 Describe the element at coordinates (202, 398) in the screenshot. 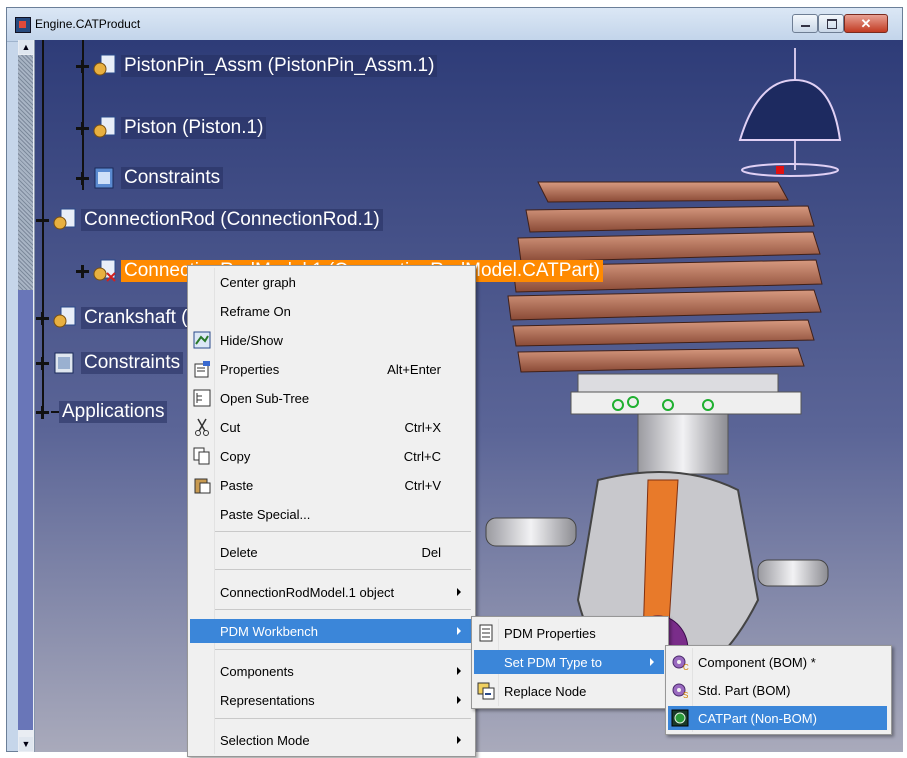

I see `open-sub-tree-icon` at that location.